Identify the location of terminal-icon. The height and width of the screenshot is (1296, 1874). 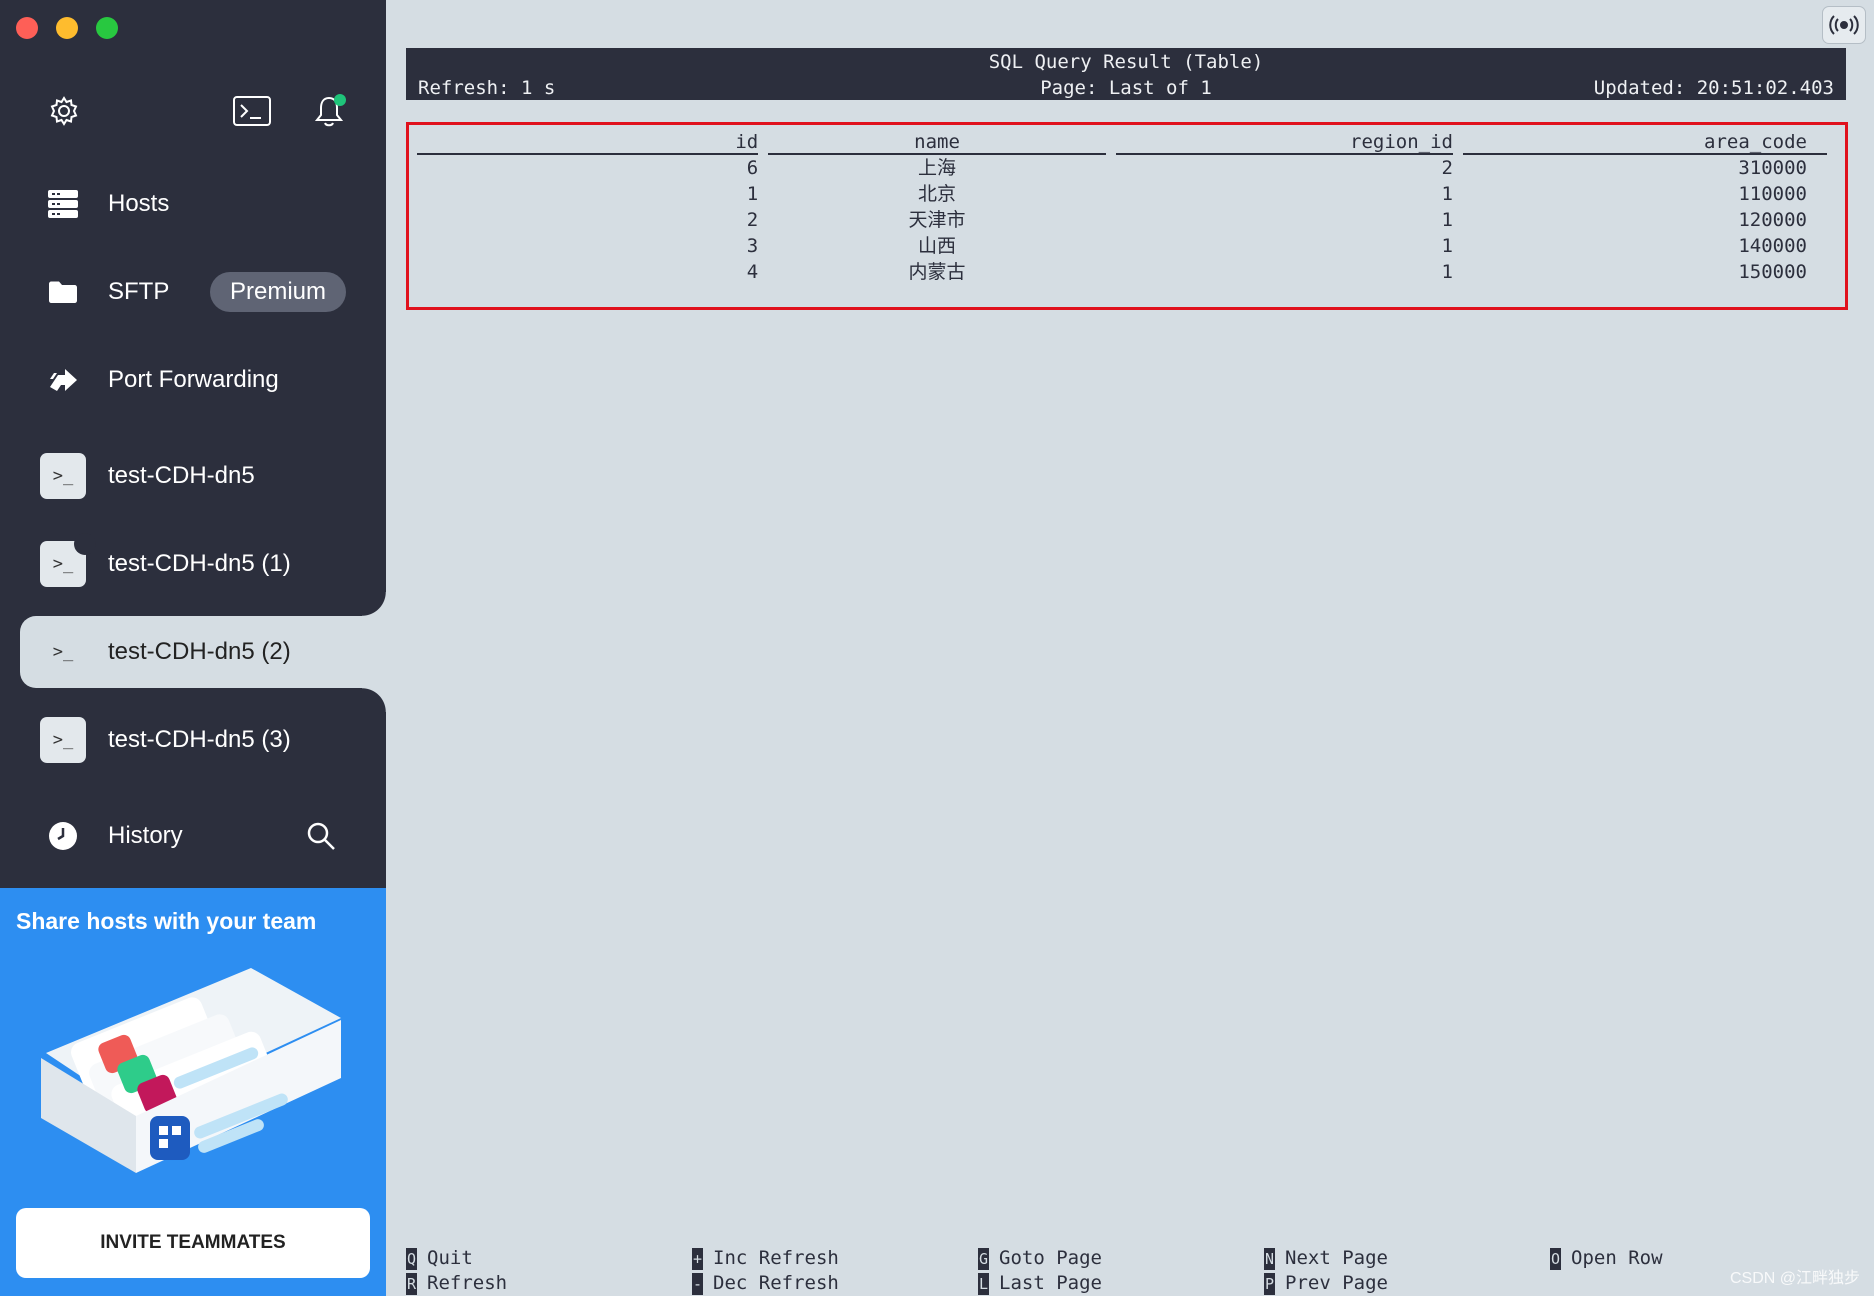
(252, 111).